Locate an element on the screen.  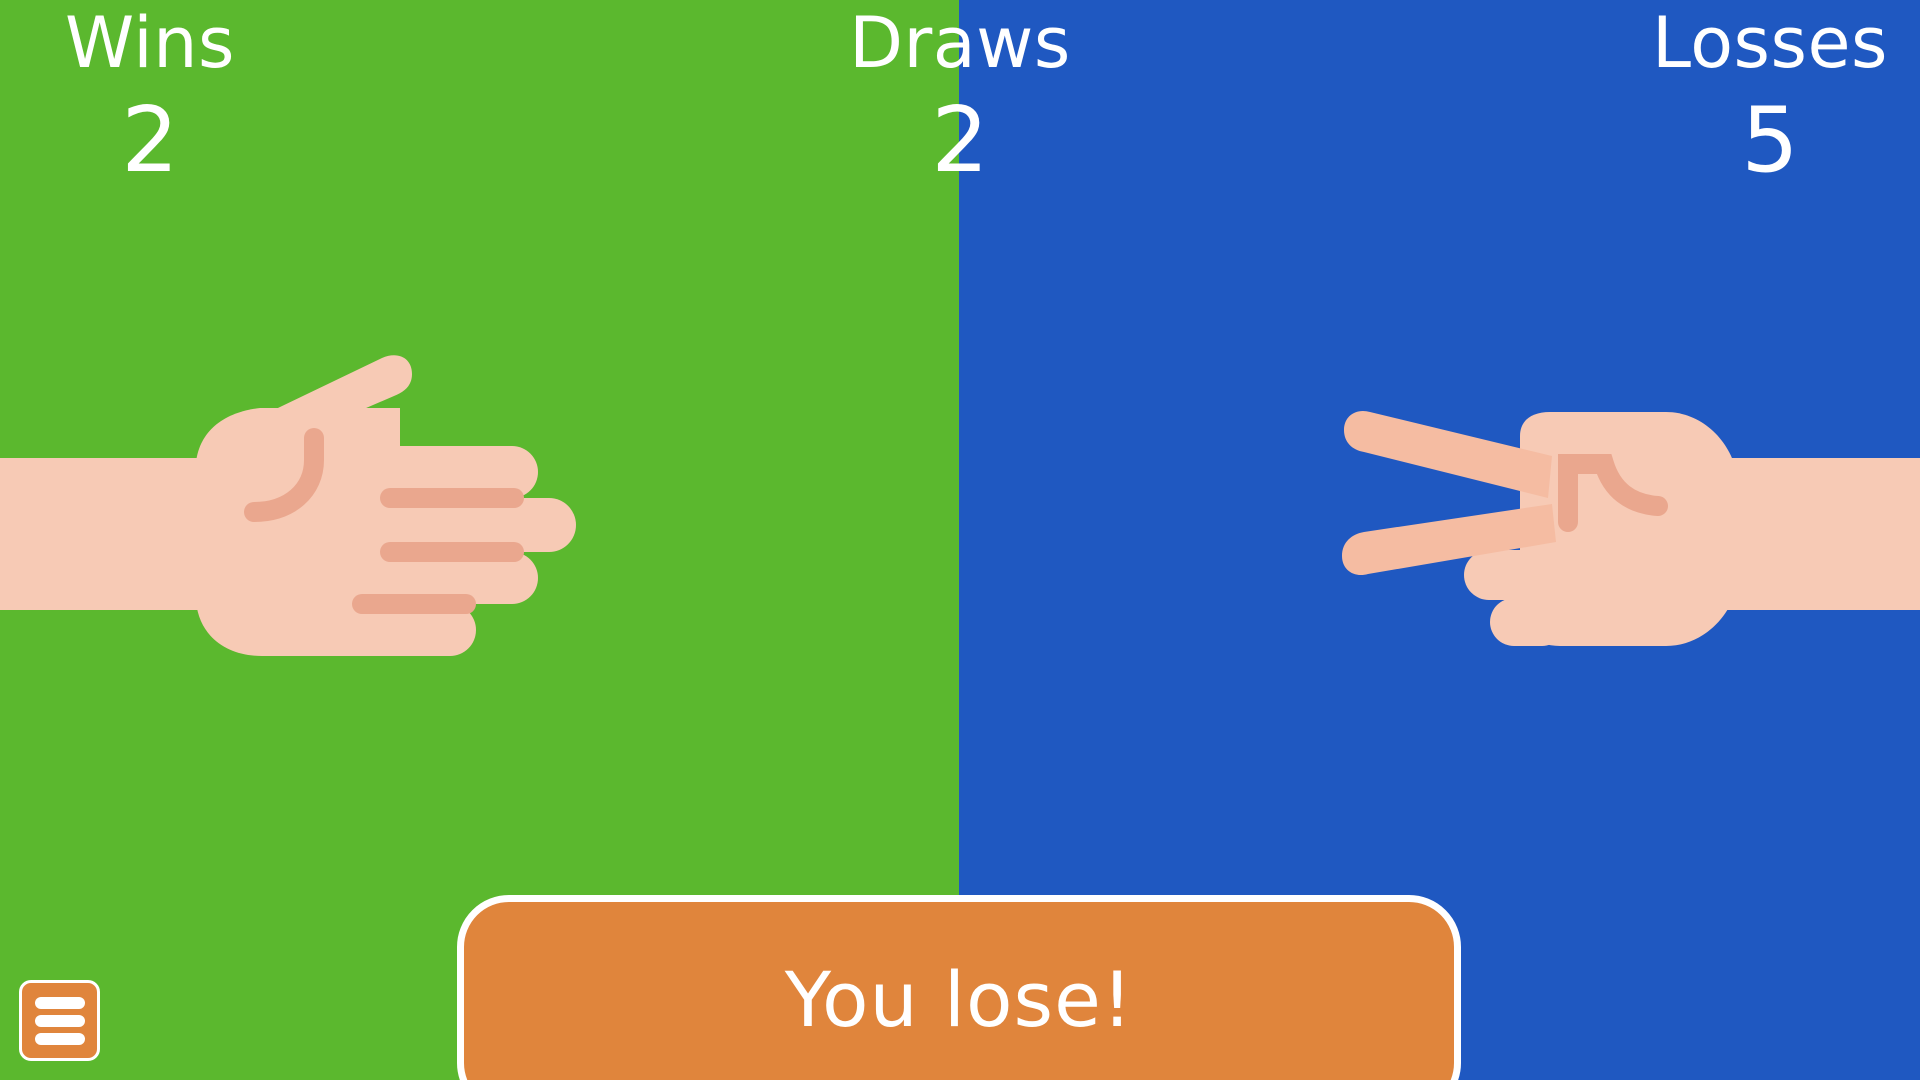
losses-value: 5 is located at coordinates (1770, 140).